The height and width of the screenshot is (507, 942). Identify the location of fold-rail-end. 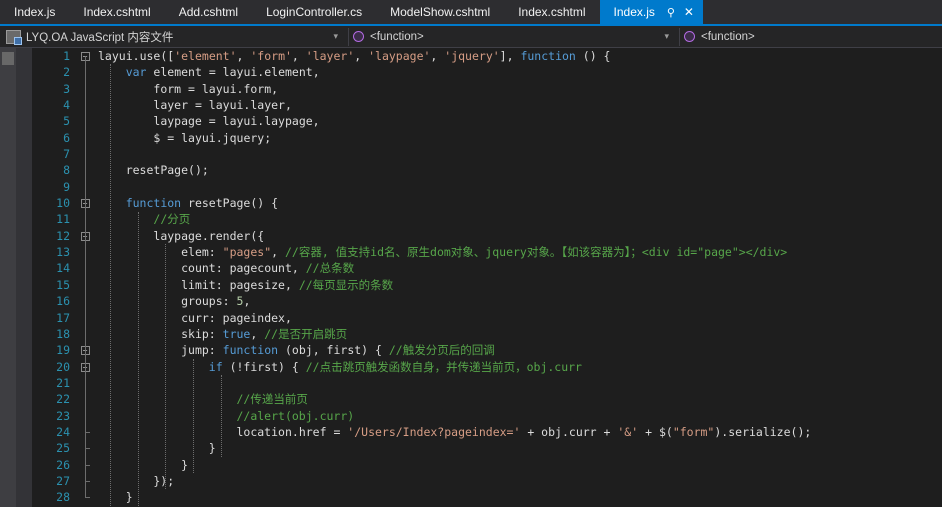
(87, 482).